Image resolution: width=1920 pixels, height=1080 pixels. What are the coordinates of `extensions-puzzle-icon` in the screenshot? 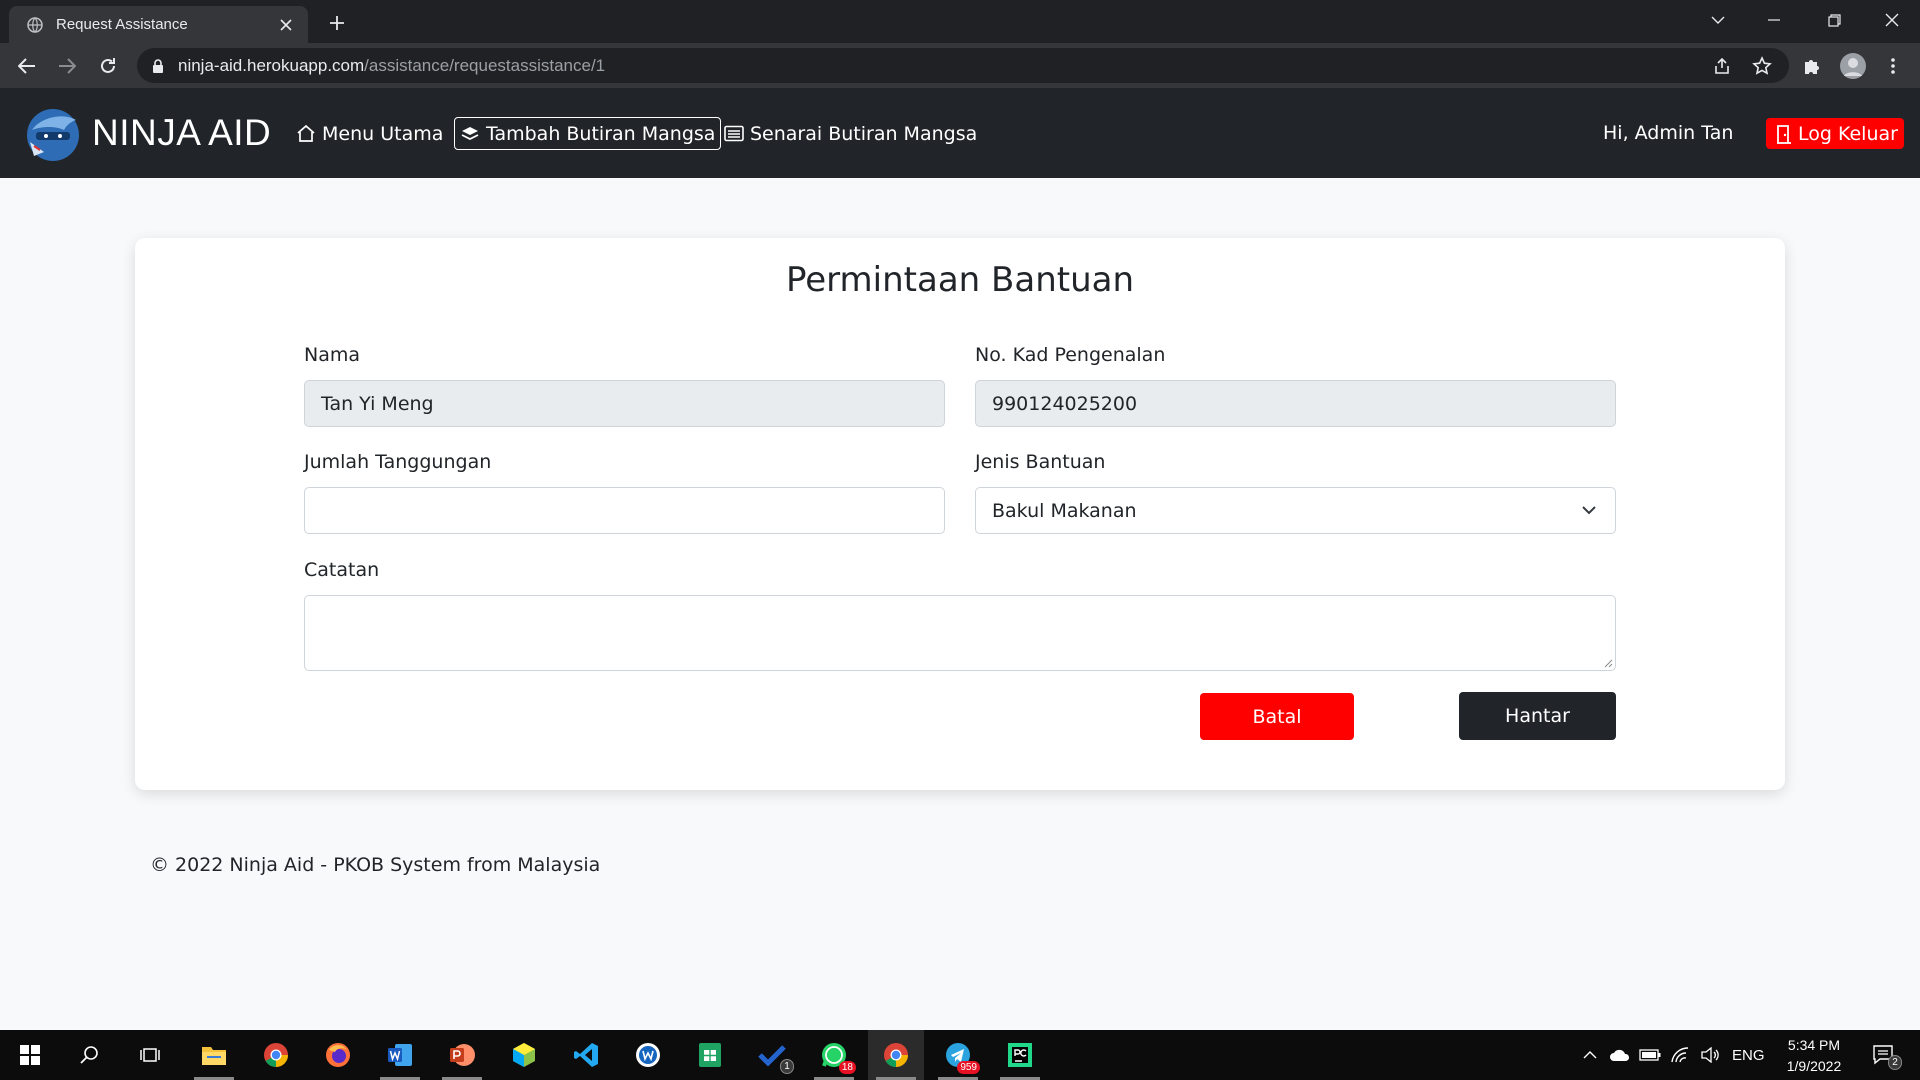 It's located at (1812, 66).